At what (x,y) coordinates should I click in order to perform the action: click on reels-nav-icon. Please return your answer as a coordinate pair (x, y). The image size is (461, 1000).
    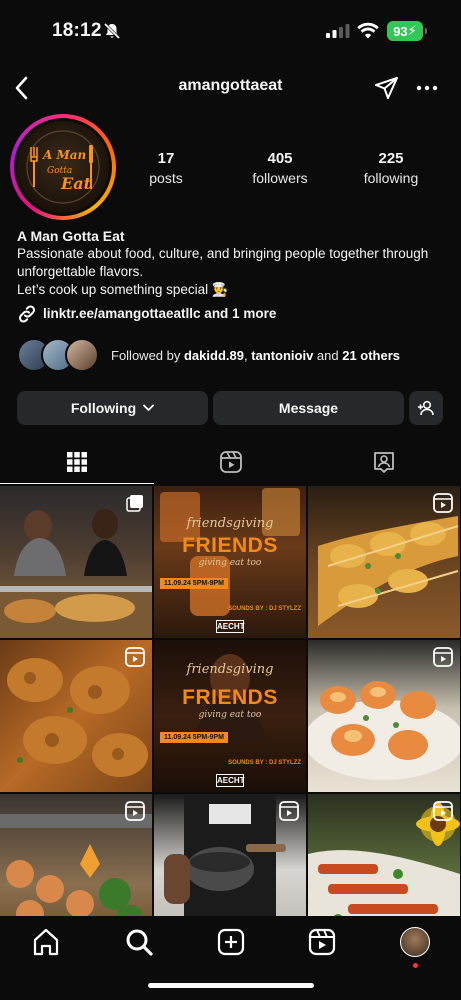
    Looking at the image, I should click on (322, 942).